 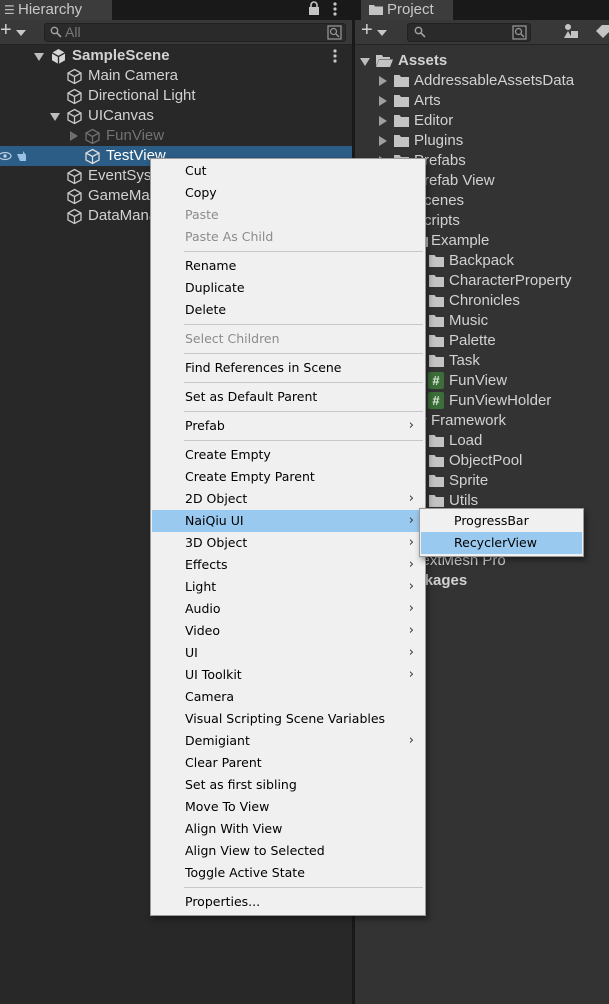 I want to click on open-folder-icon, so click(x=384, y=60).